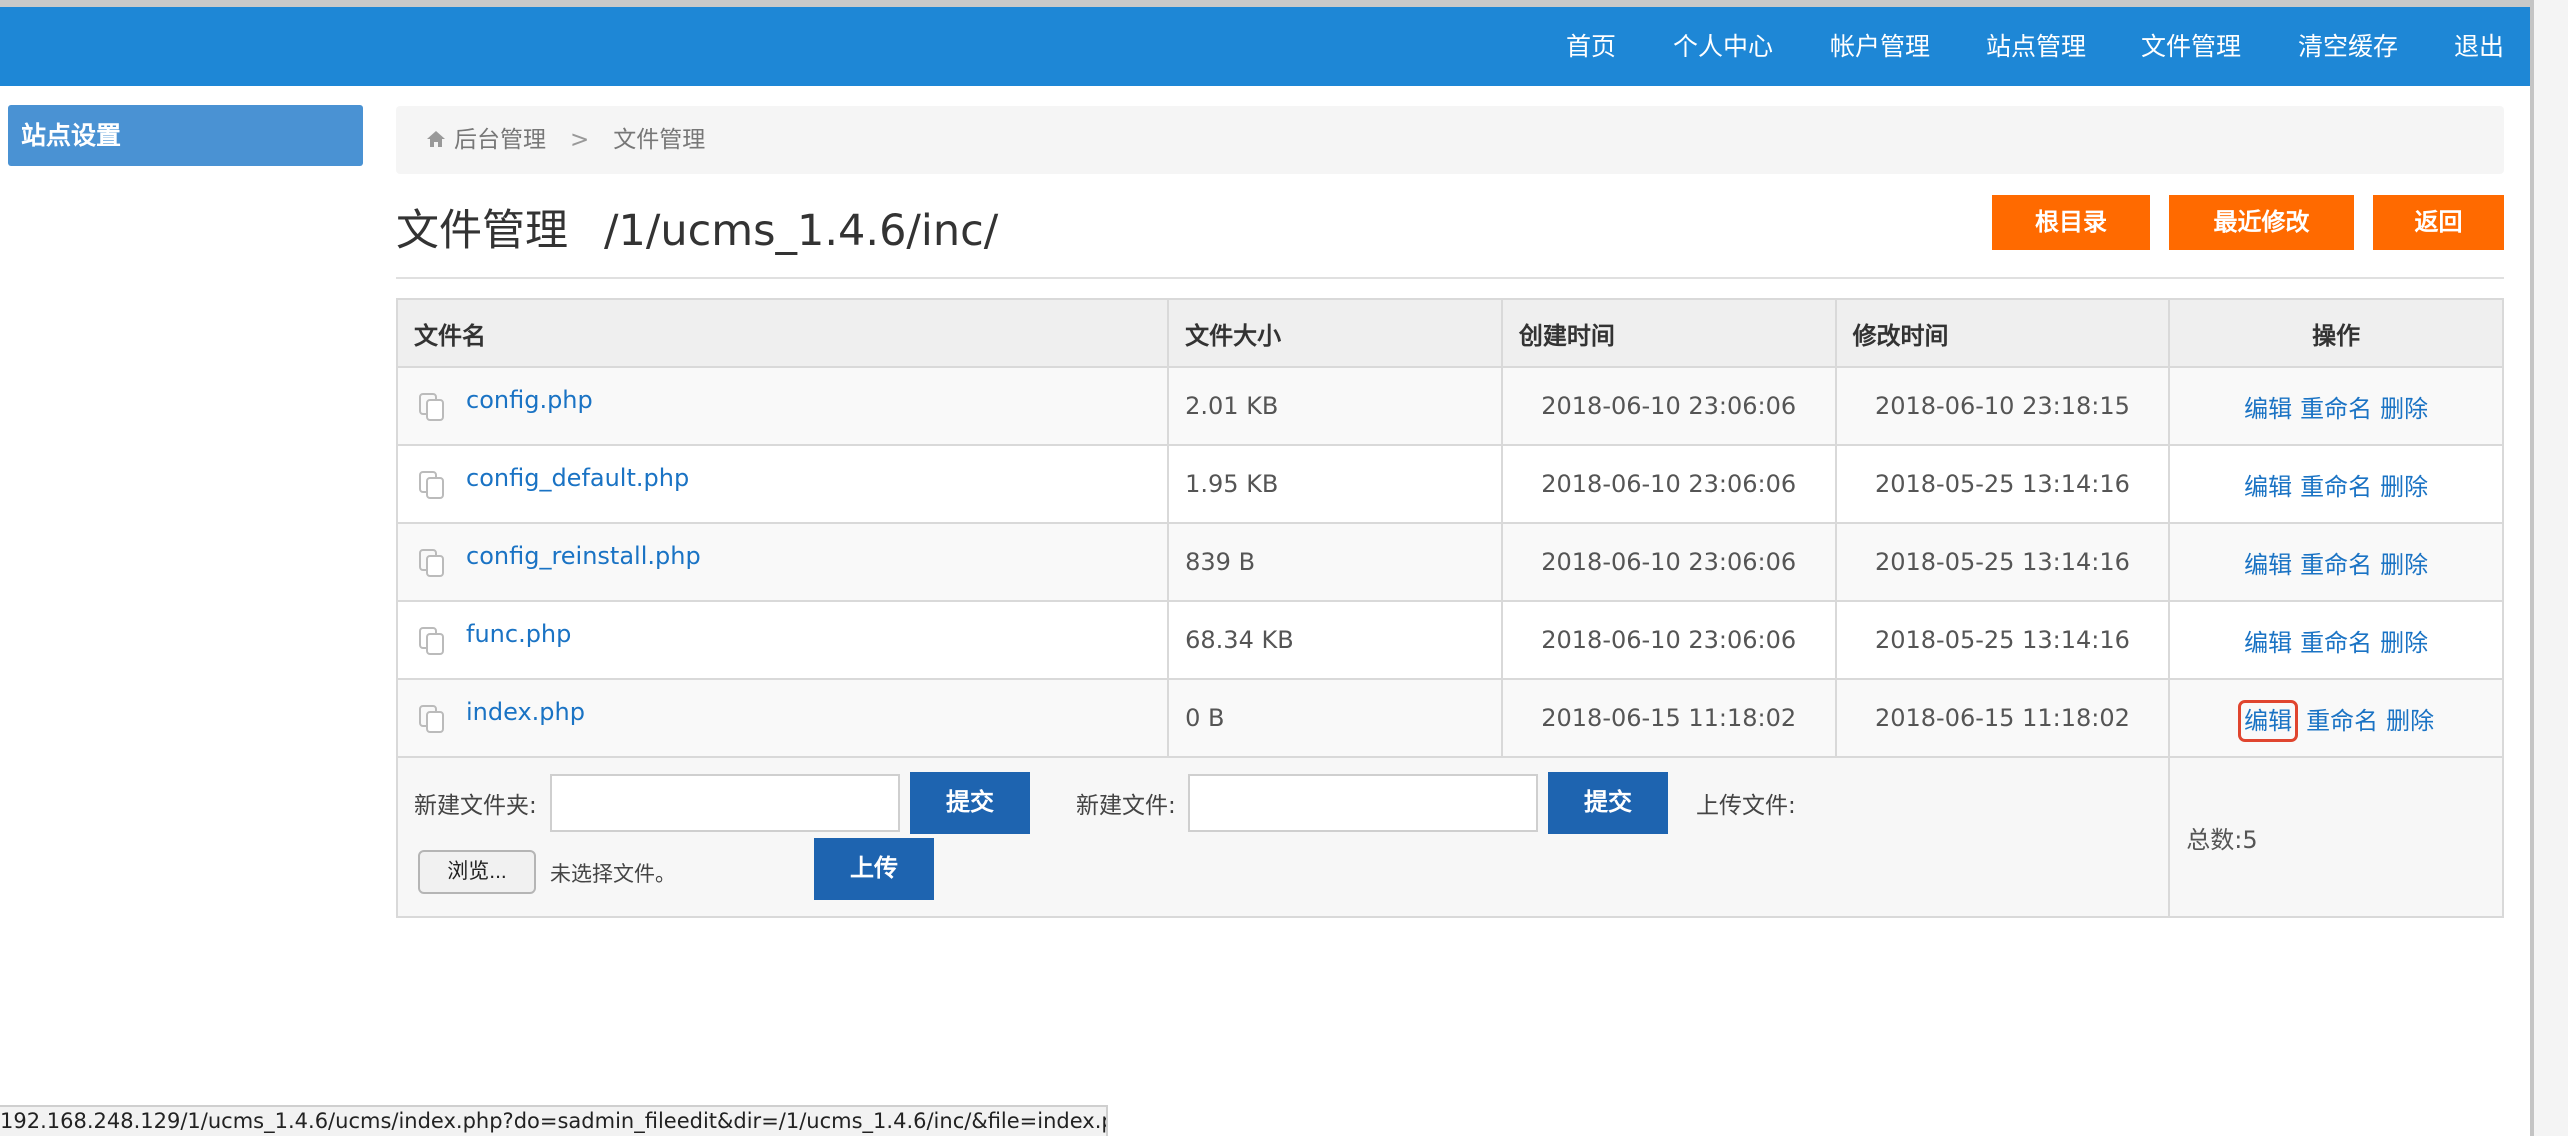 The width and height of the screenshot is (2568, 1136). I want to click on new-file-submit-button: 提交, so click(1608, 803).